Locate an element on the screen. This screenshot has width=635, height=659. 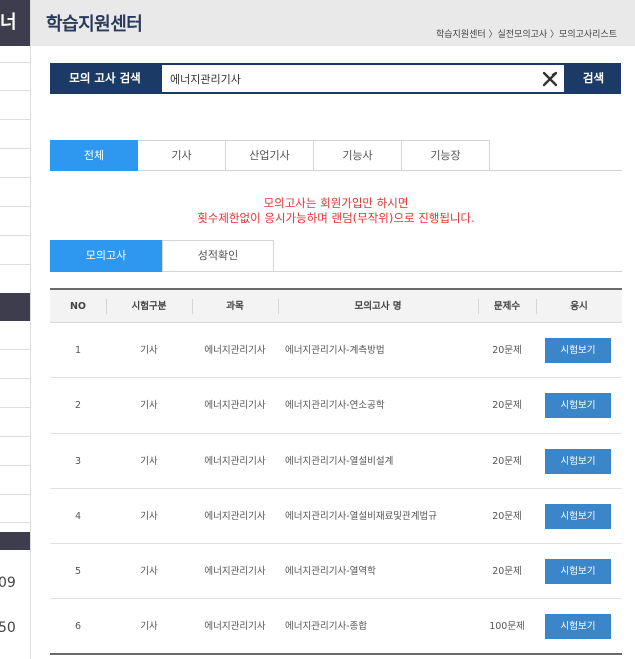
column-header-no: NO is located at coordinates (78, 306).